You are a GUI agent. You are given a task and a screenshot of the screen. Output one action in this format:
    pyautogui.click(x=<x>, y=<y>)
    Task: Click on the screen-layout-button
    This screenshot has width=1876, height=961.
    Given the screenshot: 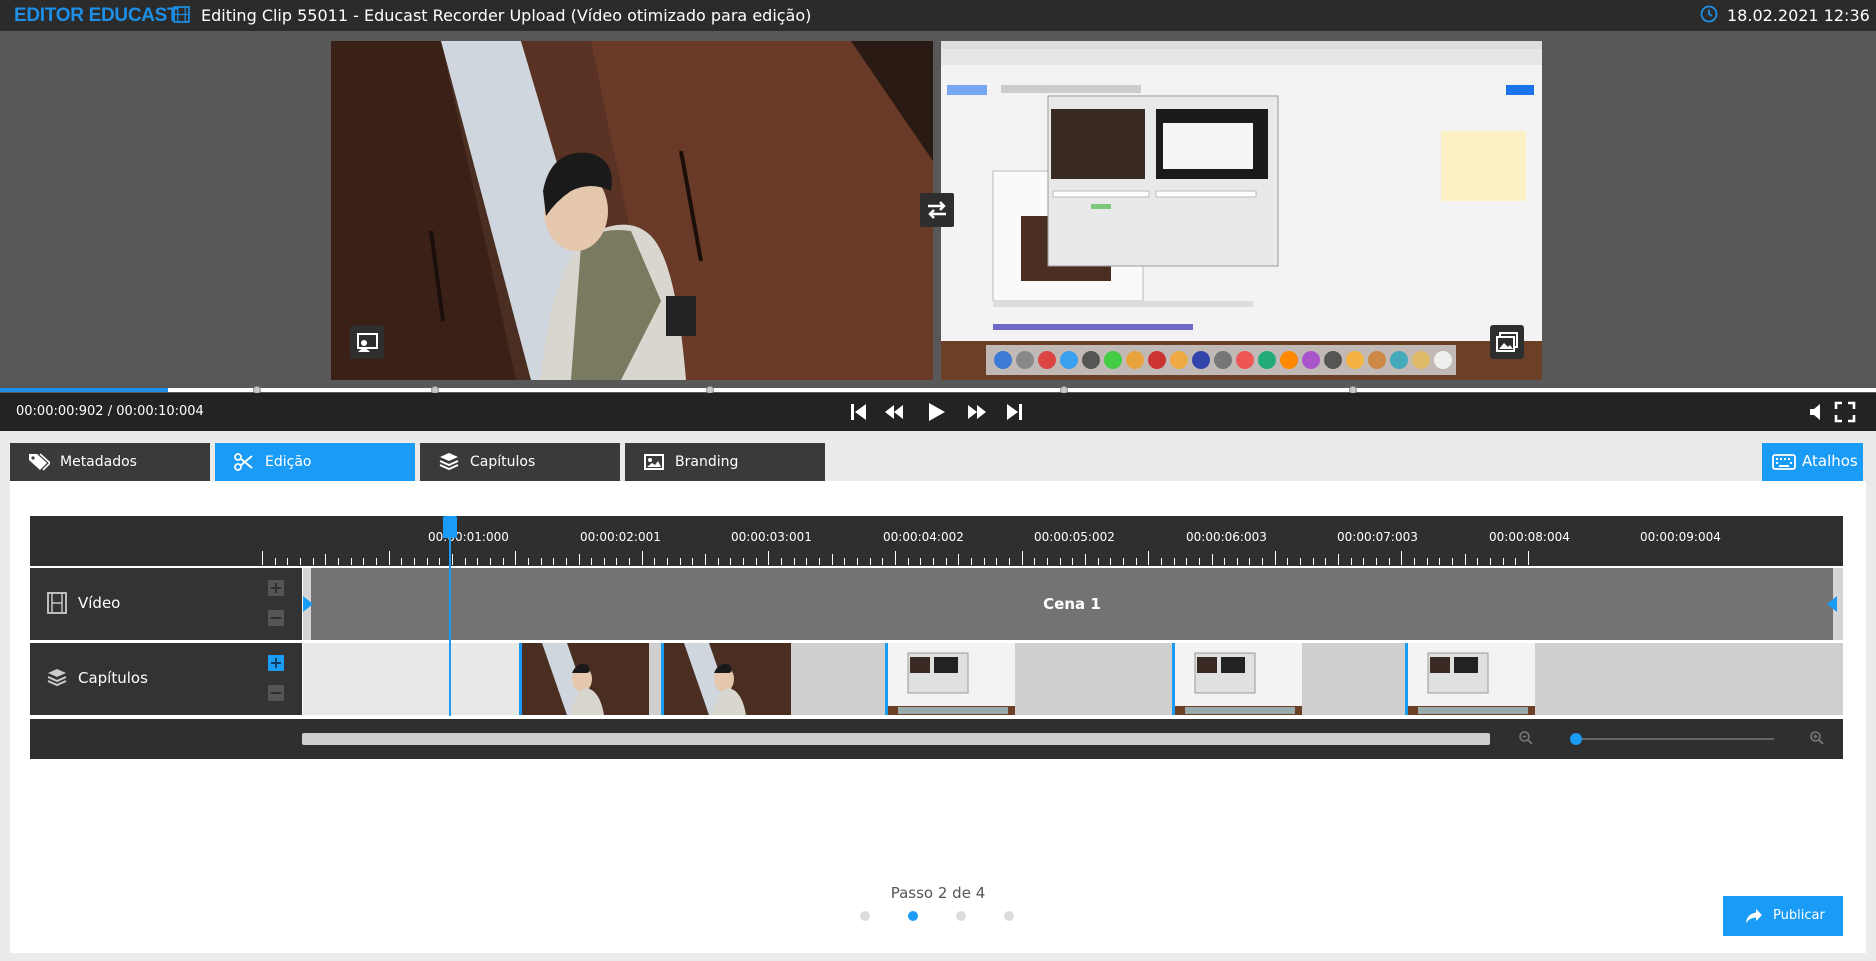 What is the action you would take?
    pyautogui.click(x=1507, y=342)
    